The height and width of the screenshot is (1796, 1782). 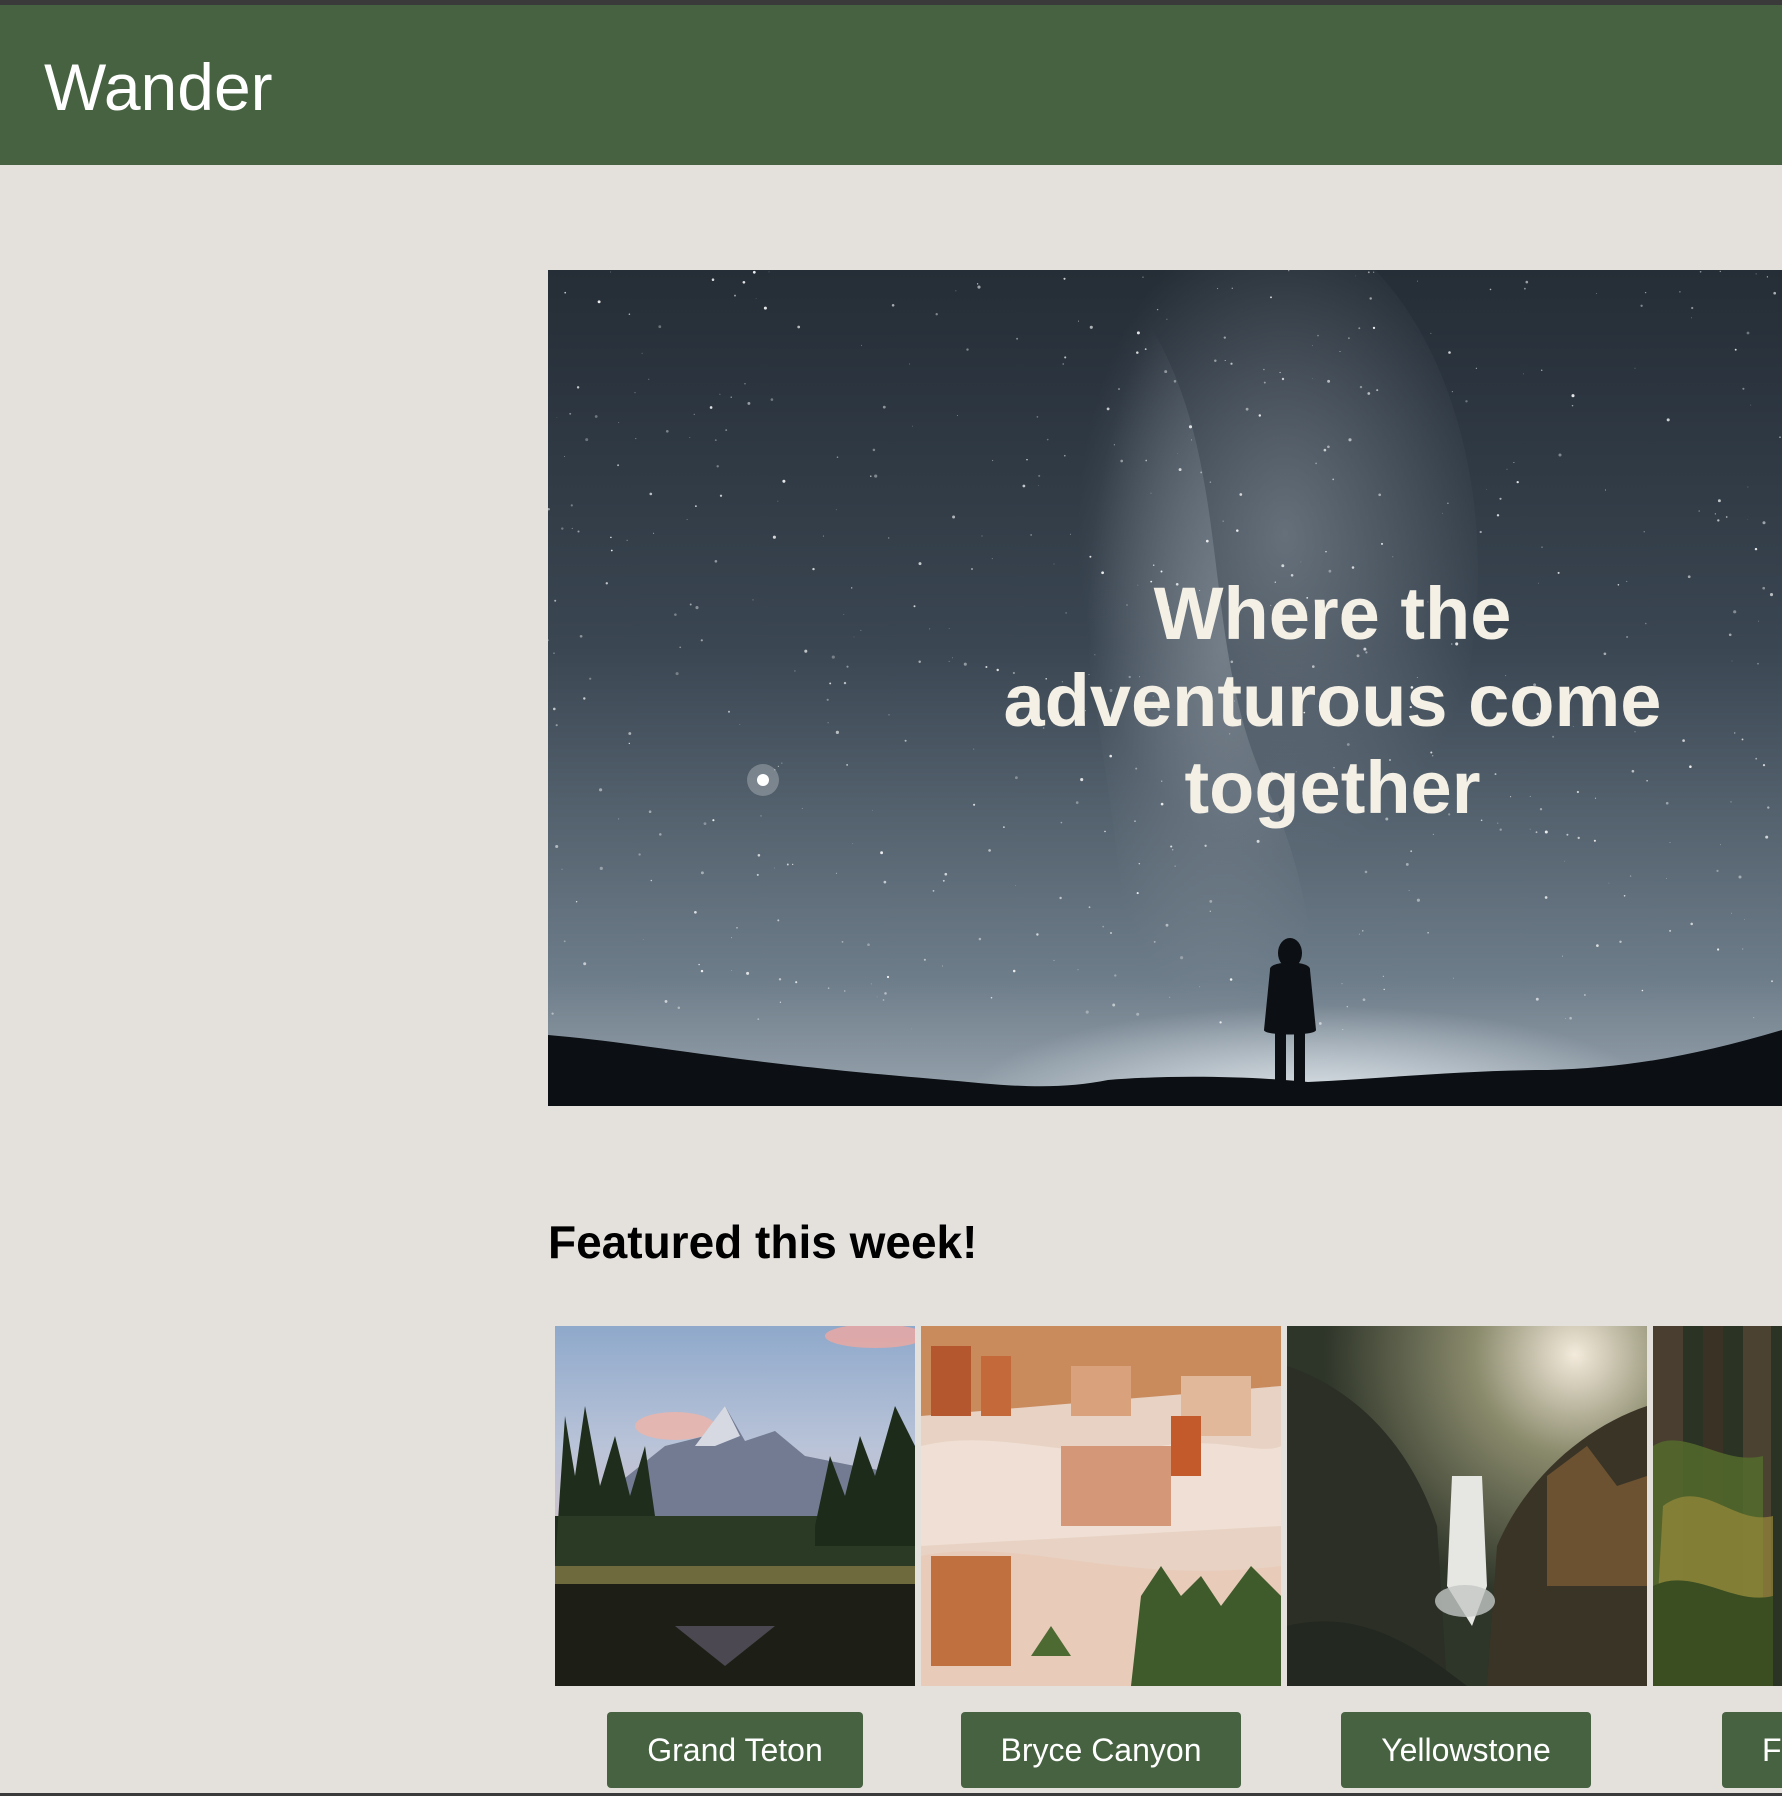 What do you see at coordinates (1101, 1506) in the screenshot?
I see `hoodoo-canyon-image` at bounding box center [1101, 1506].